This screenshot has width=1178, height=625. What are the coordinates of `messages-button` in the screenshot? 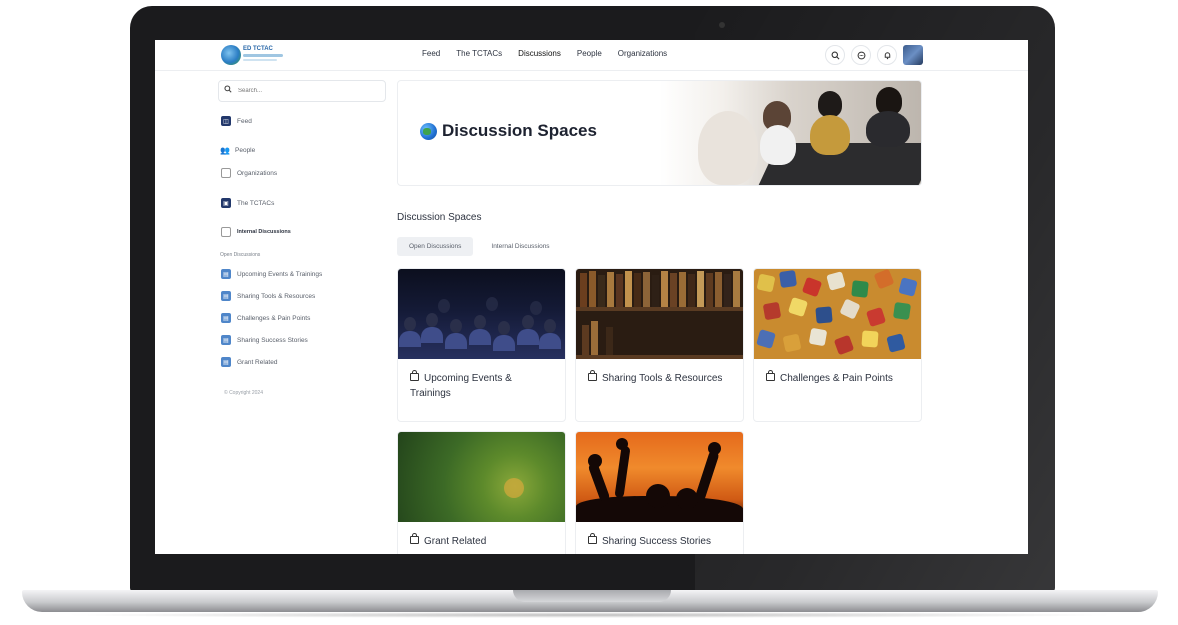 It's located at (861, 55).